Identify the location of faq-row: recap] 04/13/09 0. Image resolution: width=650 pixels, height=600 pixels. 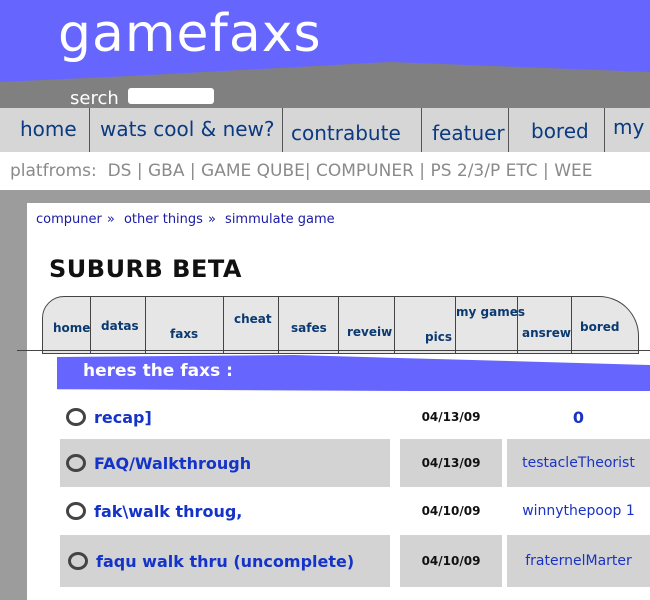
(355, 417).